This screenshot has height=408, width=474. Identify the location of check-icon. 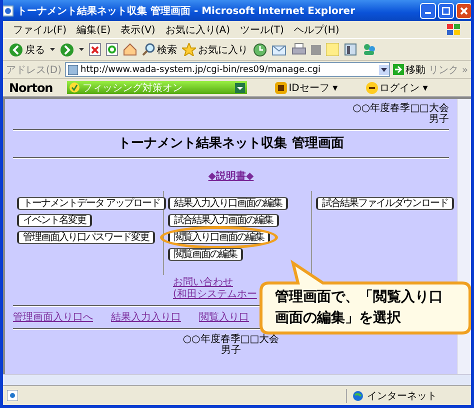
(74, 87).